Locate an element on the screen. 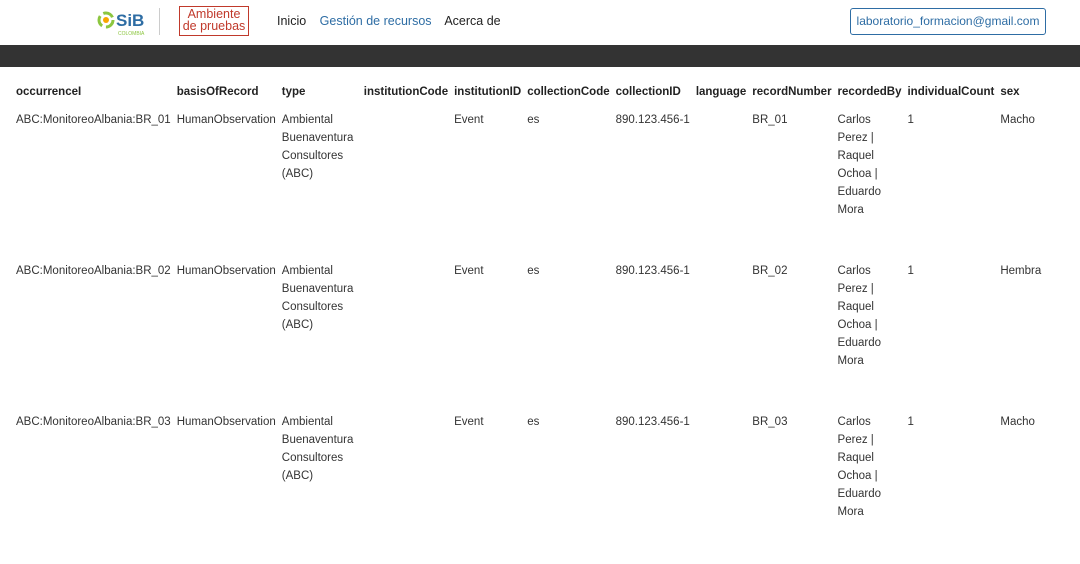  logo-text: SiB is located at coordinates (130, 20).